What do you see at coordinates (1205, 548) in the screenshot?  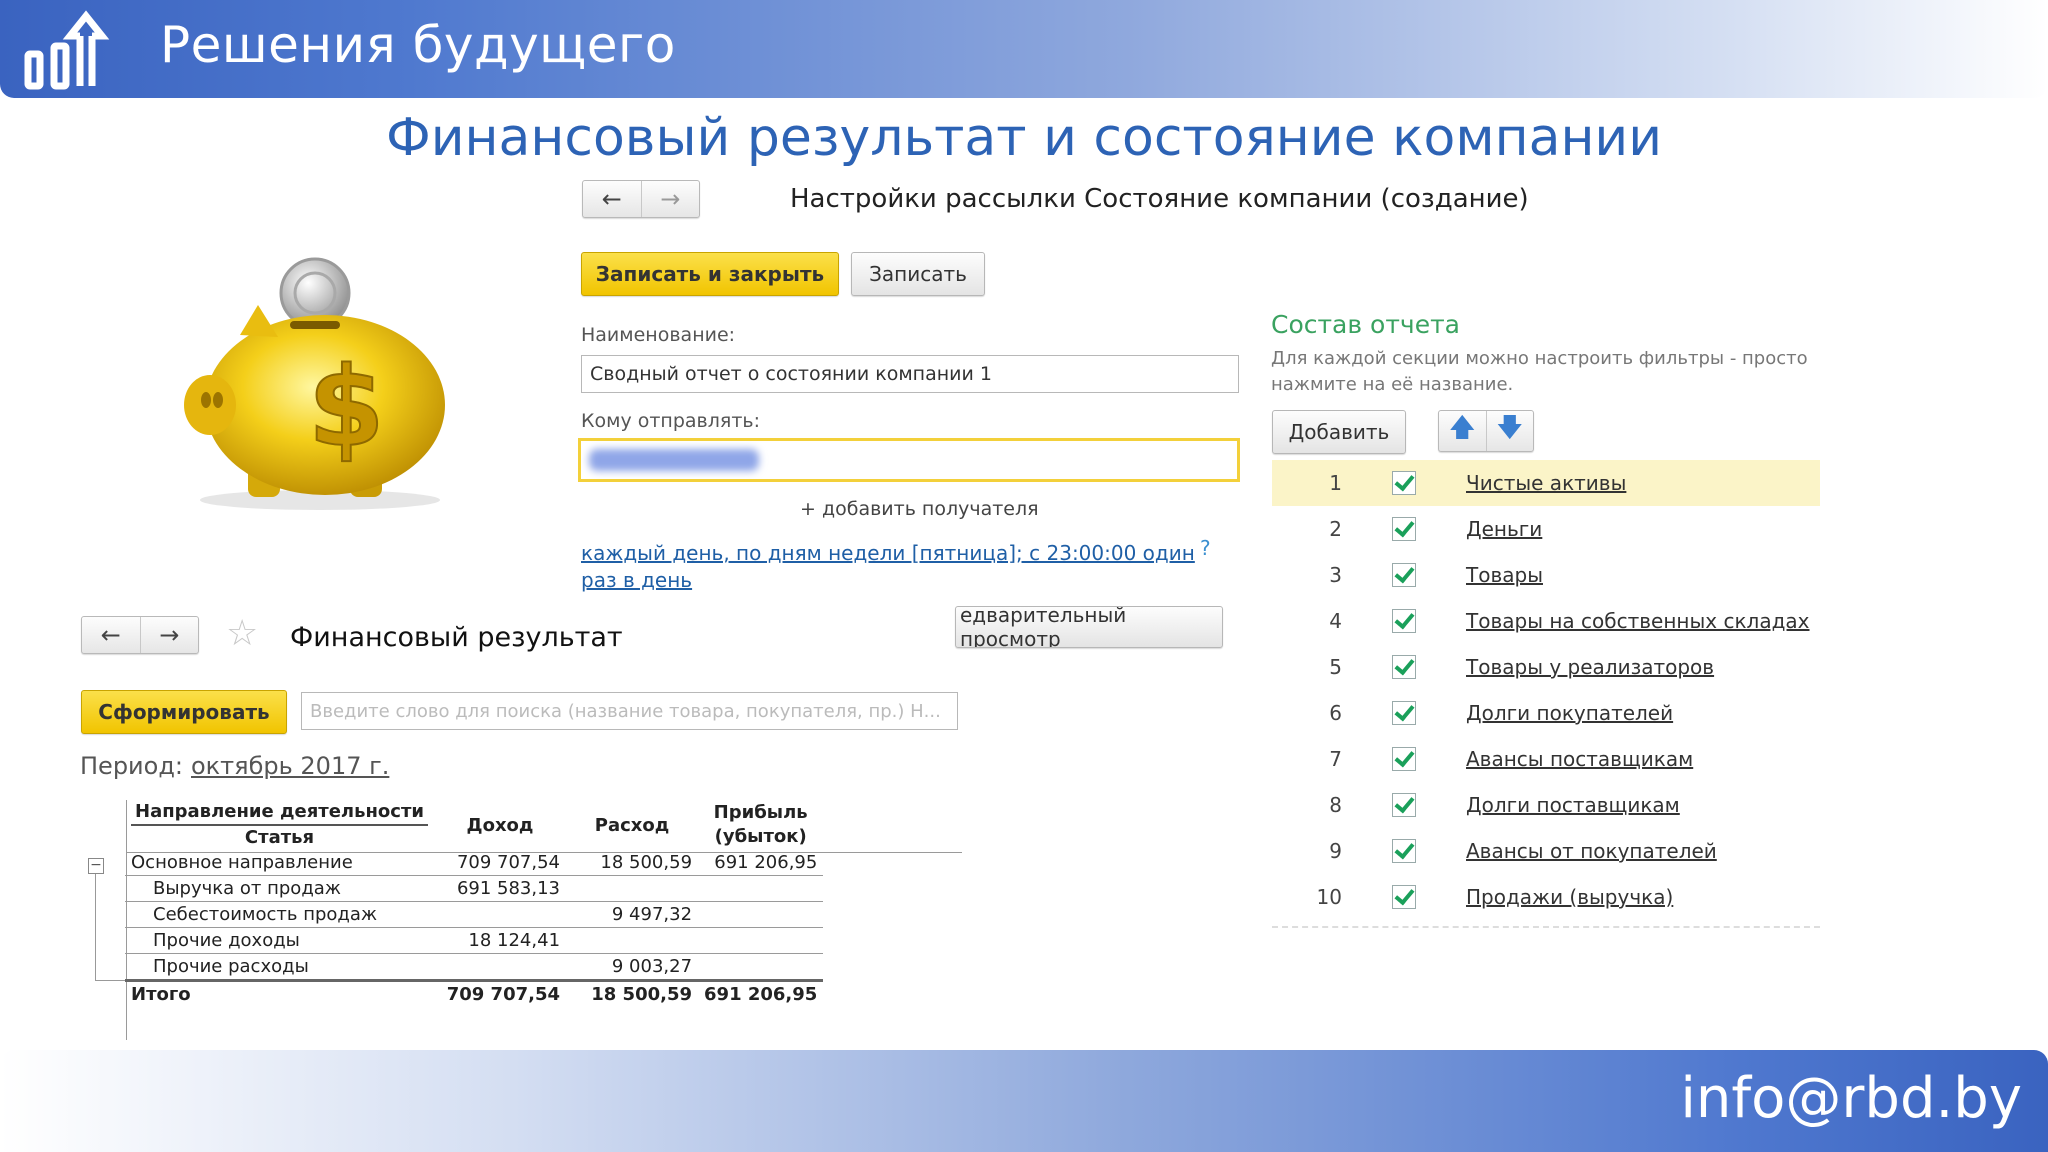 I see `help-icon: ?` at bounding box center [1205, 548].